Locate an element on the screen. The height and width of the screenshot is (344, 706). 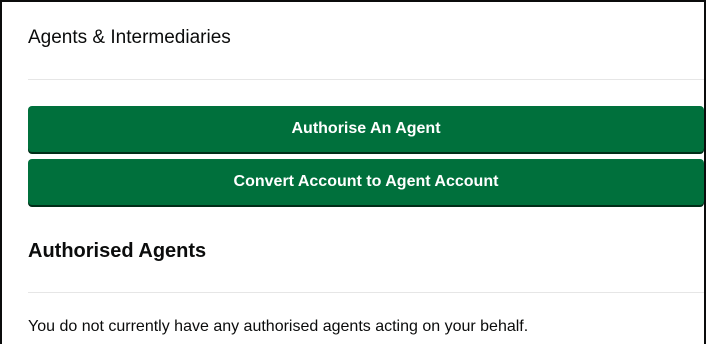
authorise-agent-button: Authorise An Agent is located at coordinates (366, 129).